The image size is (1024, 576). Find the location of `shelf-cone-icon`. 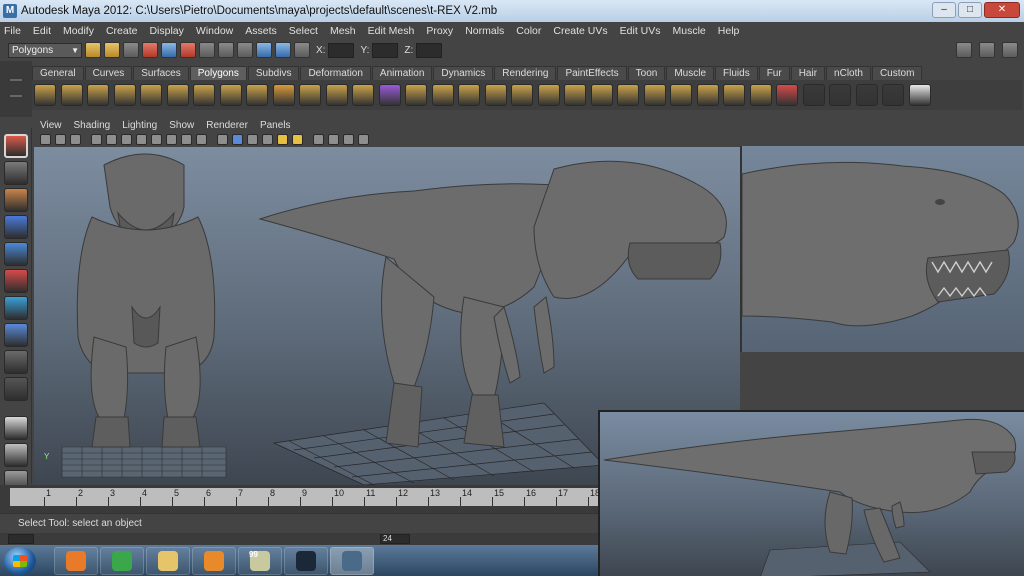

shelf-cone-icon is located at coordinates (124, 95).